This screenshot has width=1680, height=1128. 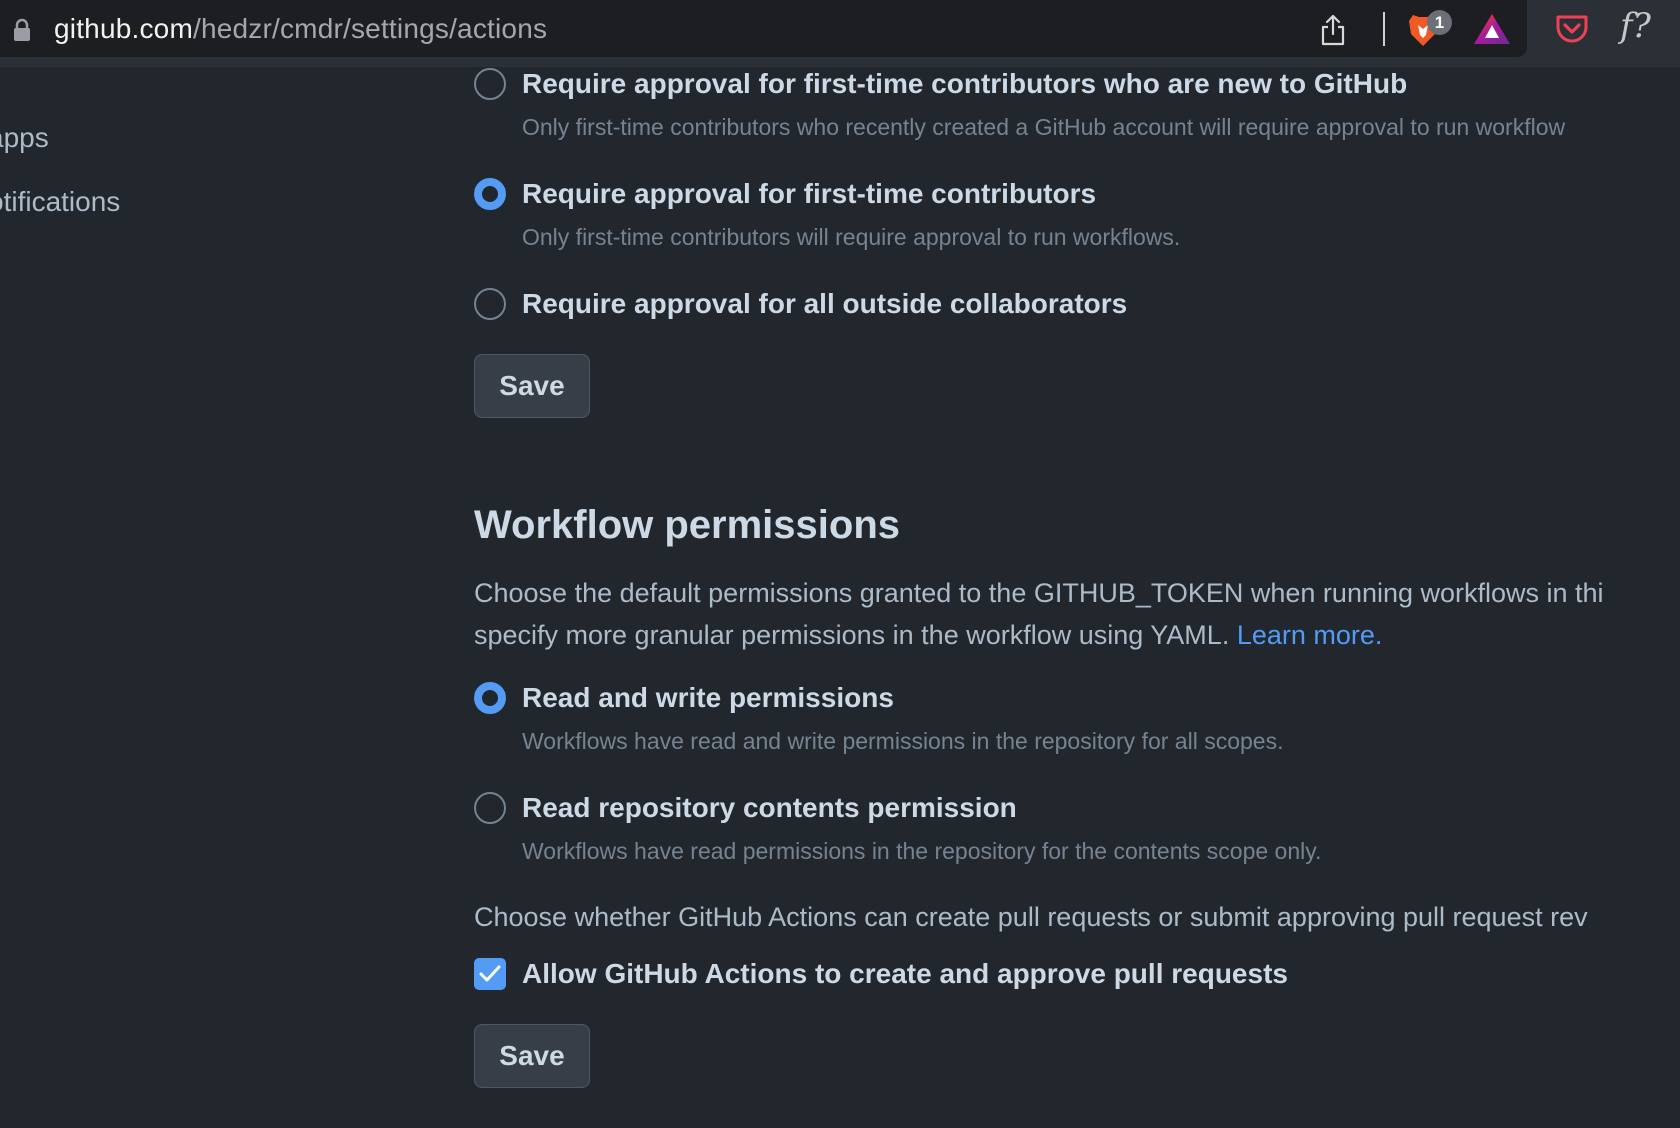 I want to click on address-bar: github.com/hedzr/cmdr/settings/actions 1, so click(x=763, y=28).